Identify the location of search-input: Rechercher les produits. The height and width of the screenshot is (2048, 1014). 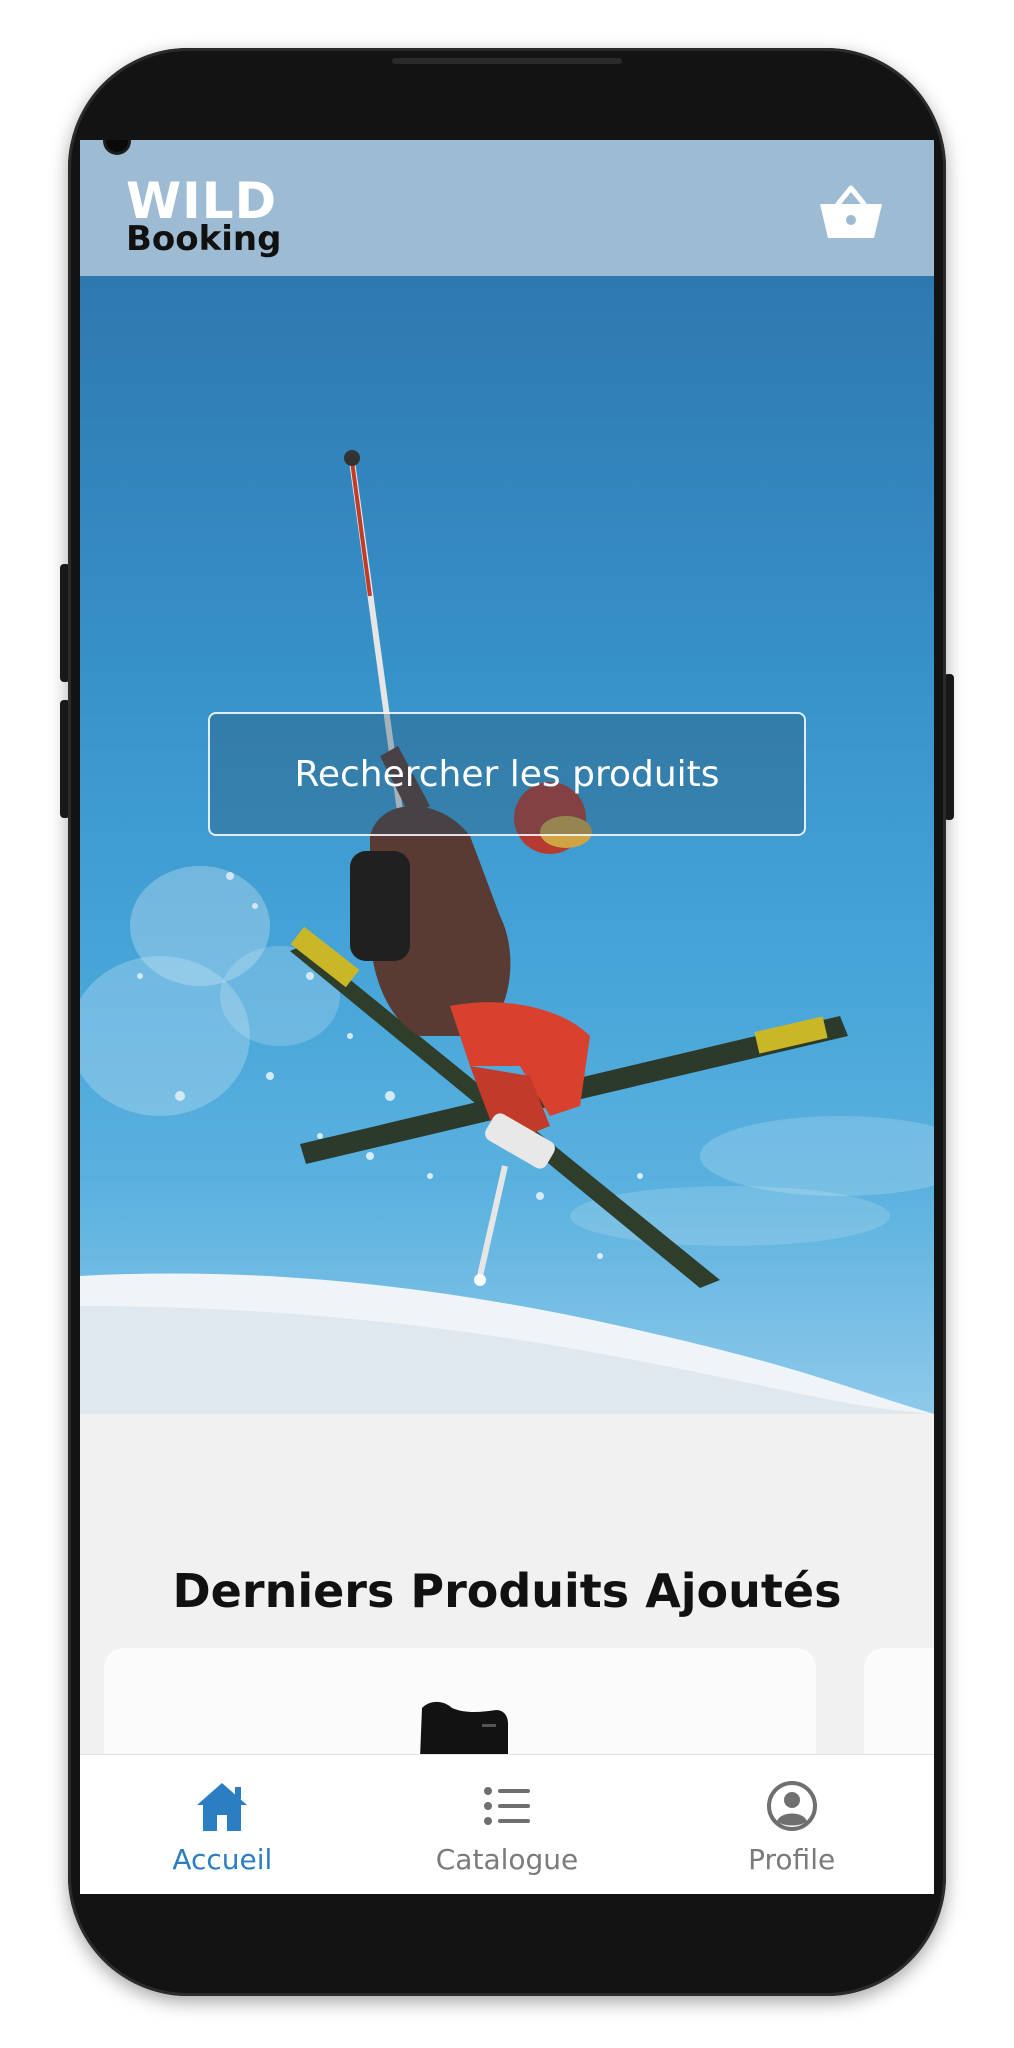
(507, 774).